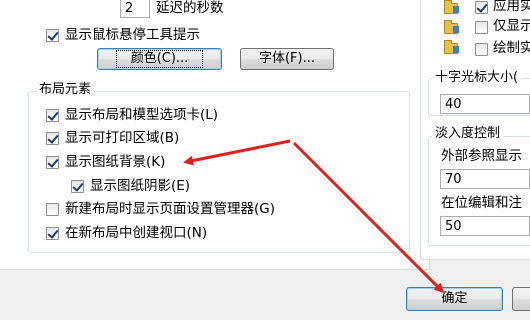  Describe the element at coordinates (481, 27) in the screenshot. I see `show-only-checkbox` at that location.